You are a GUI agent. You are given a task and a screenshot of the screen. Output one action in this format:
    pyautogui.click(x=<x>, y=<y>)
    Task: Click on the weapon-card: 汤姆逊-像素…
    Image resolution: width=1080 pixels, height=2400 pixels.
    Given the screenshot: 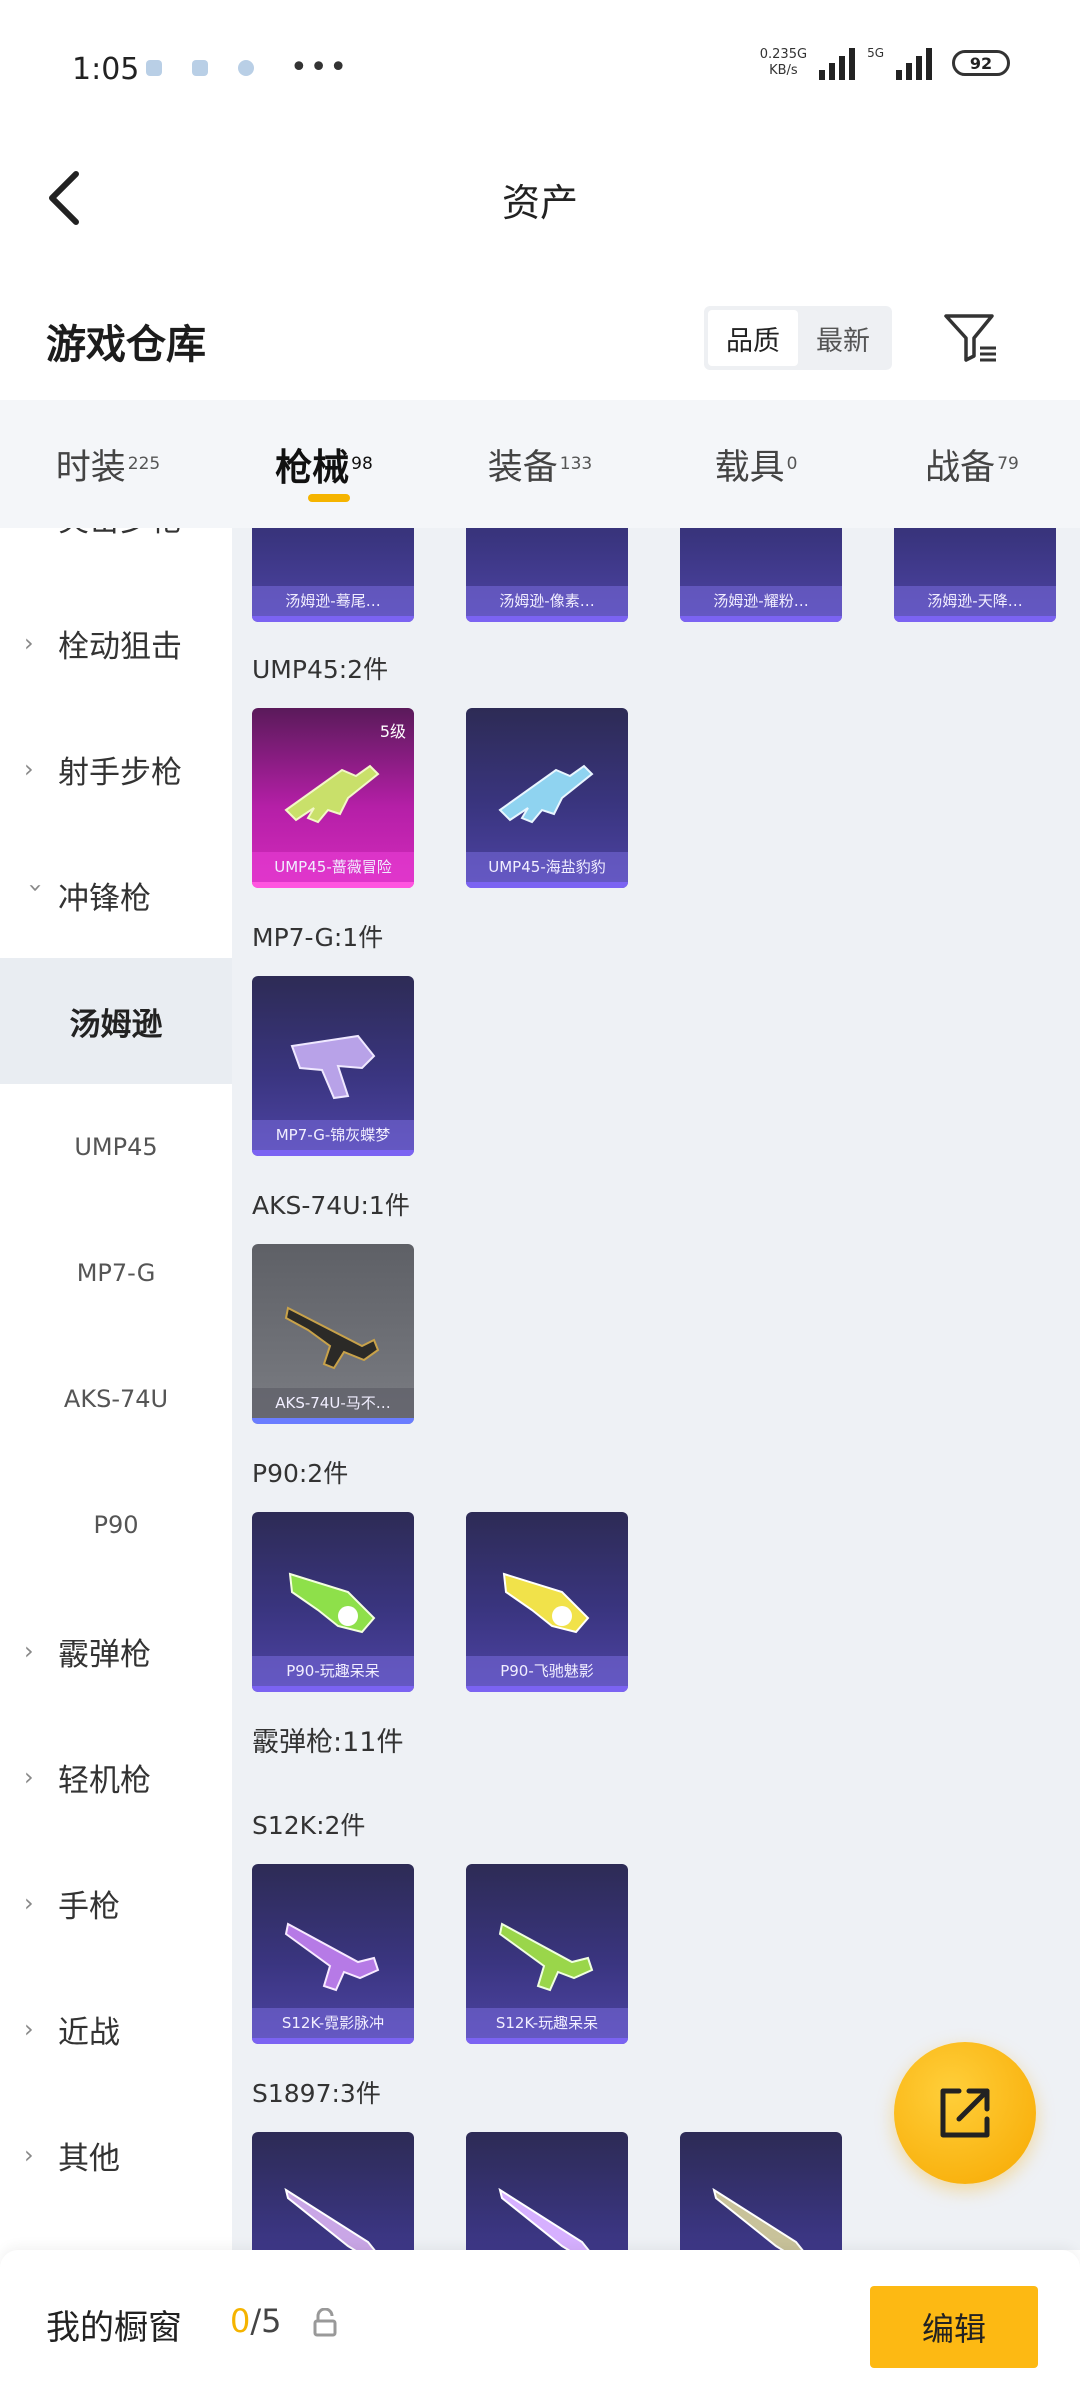 What is the action you would take?
    pyautogui.click(x=547, y=575)
    